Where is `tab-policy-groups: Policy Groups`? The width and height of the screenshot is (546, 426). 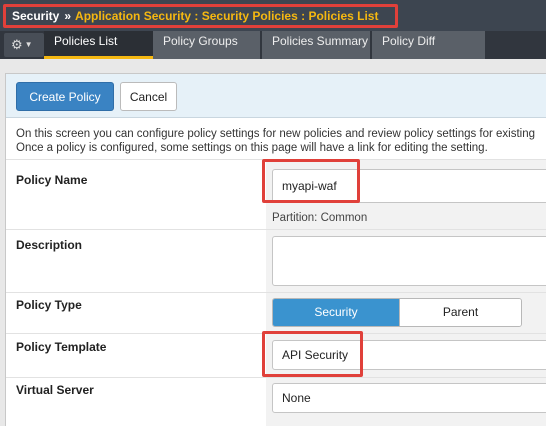
tab-policy-groups: Policy Groups is located at coordinates (206, 45).